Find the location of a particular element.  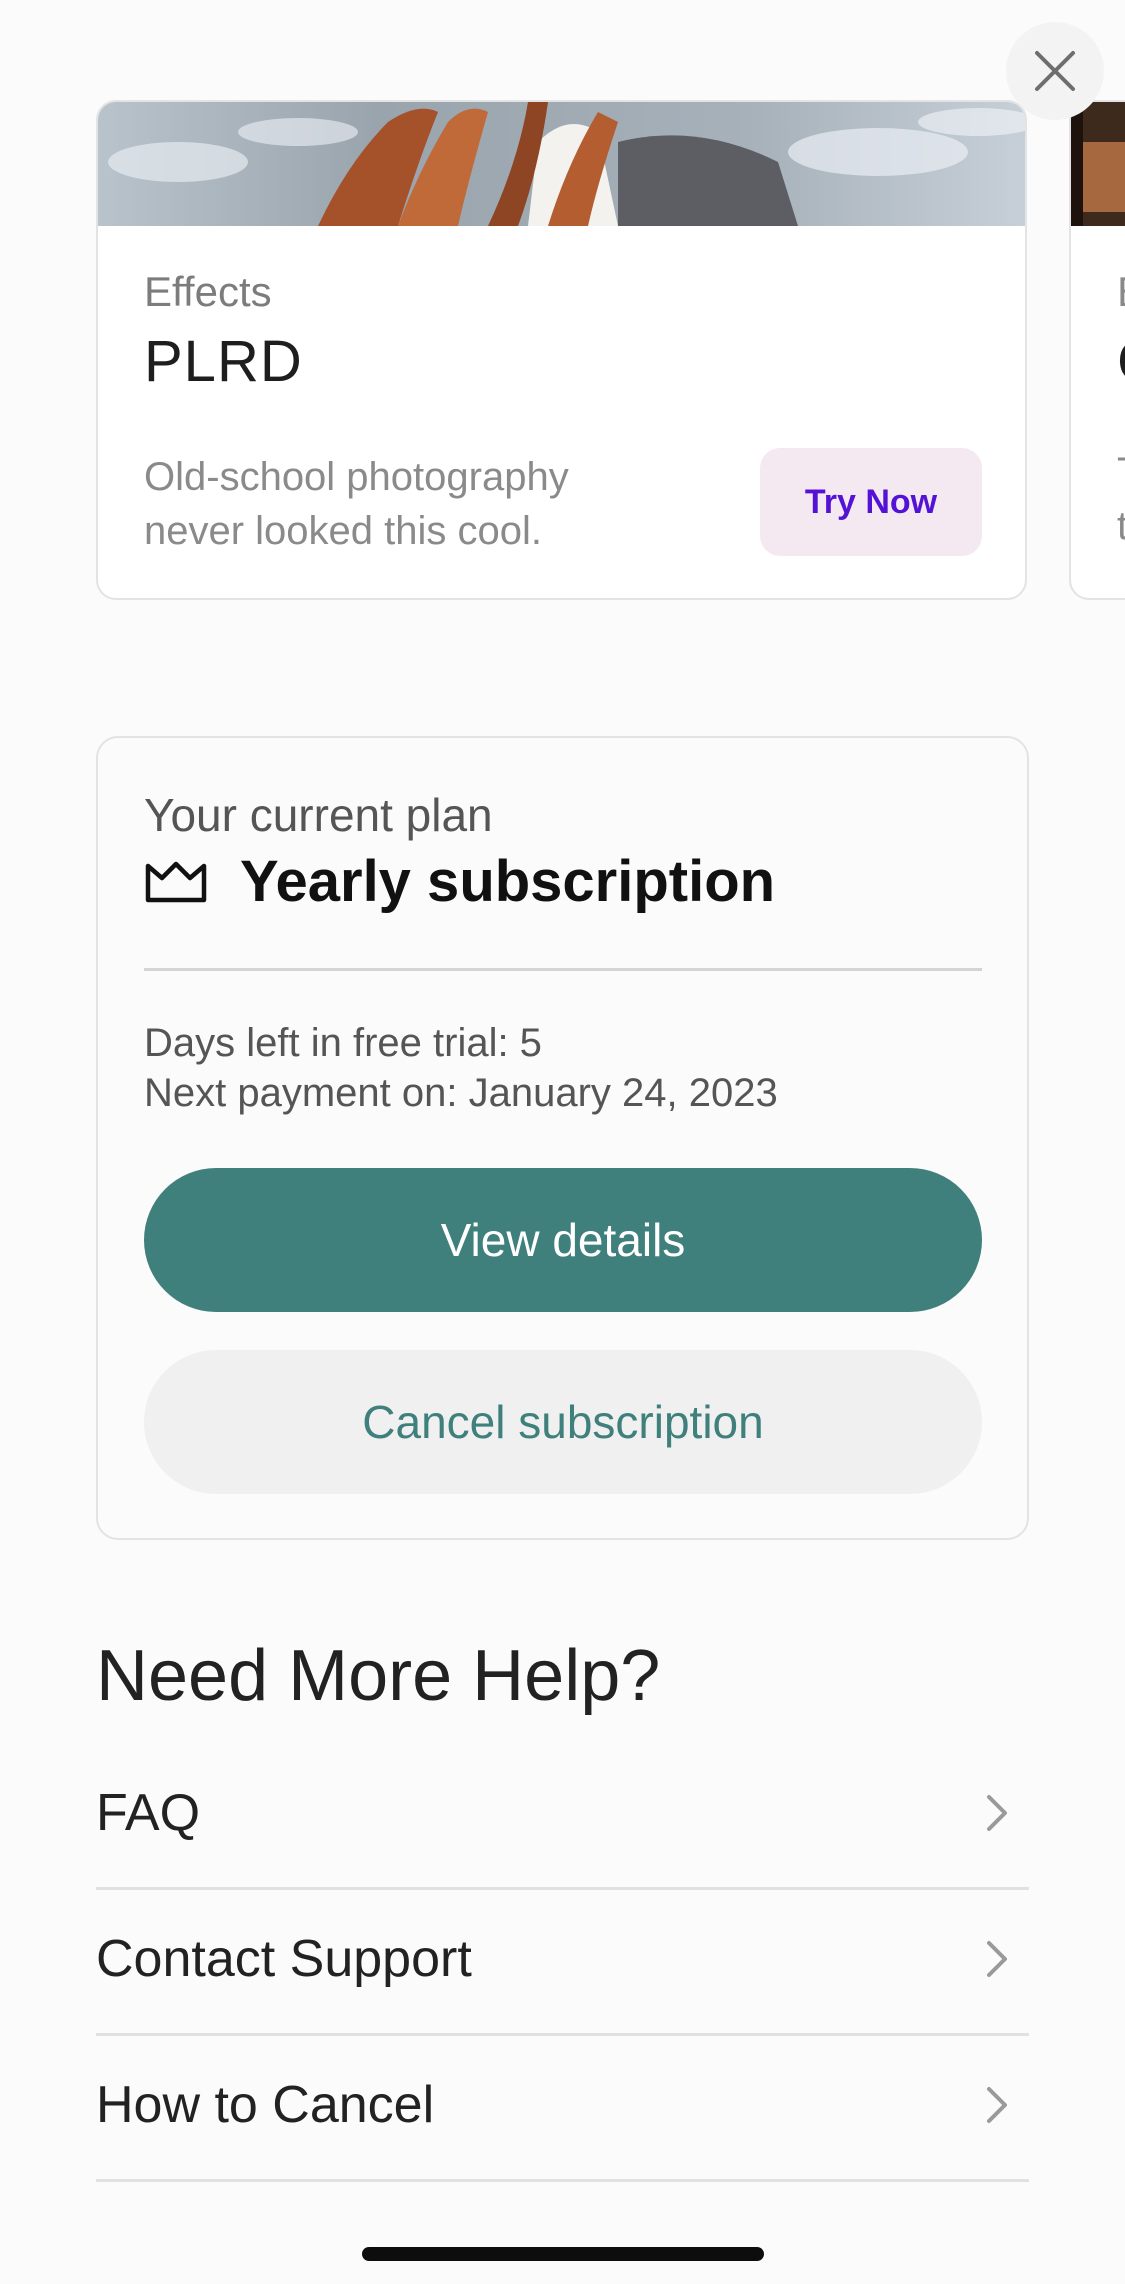

cancel-subscription-button: Cancel subscription is located at coordinates (563, 1422).